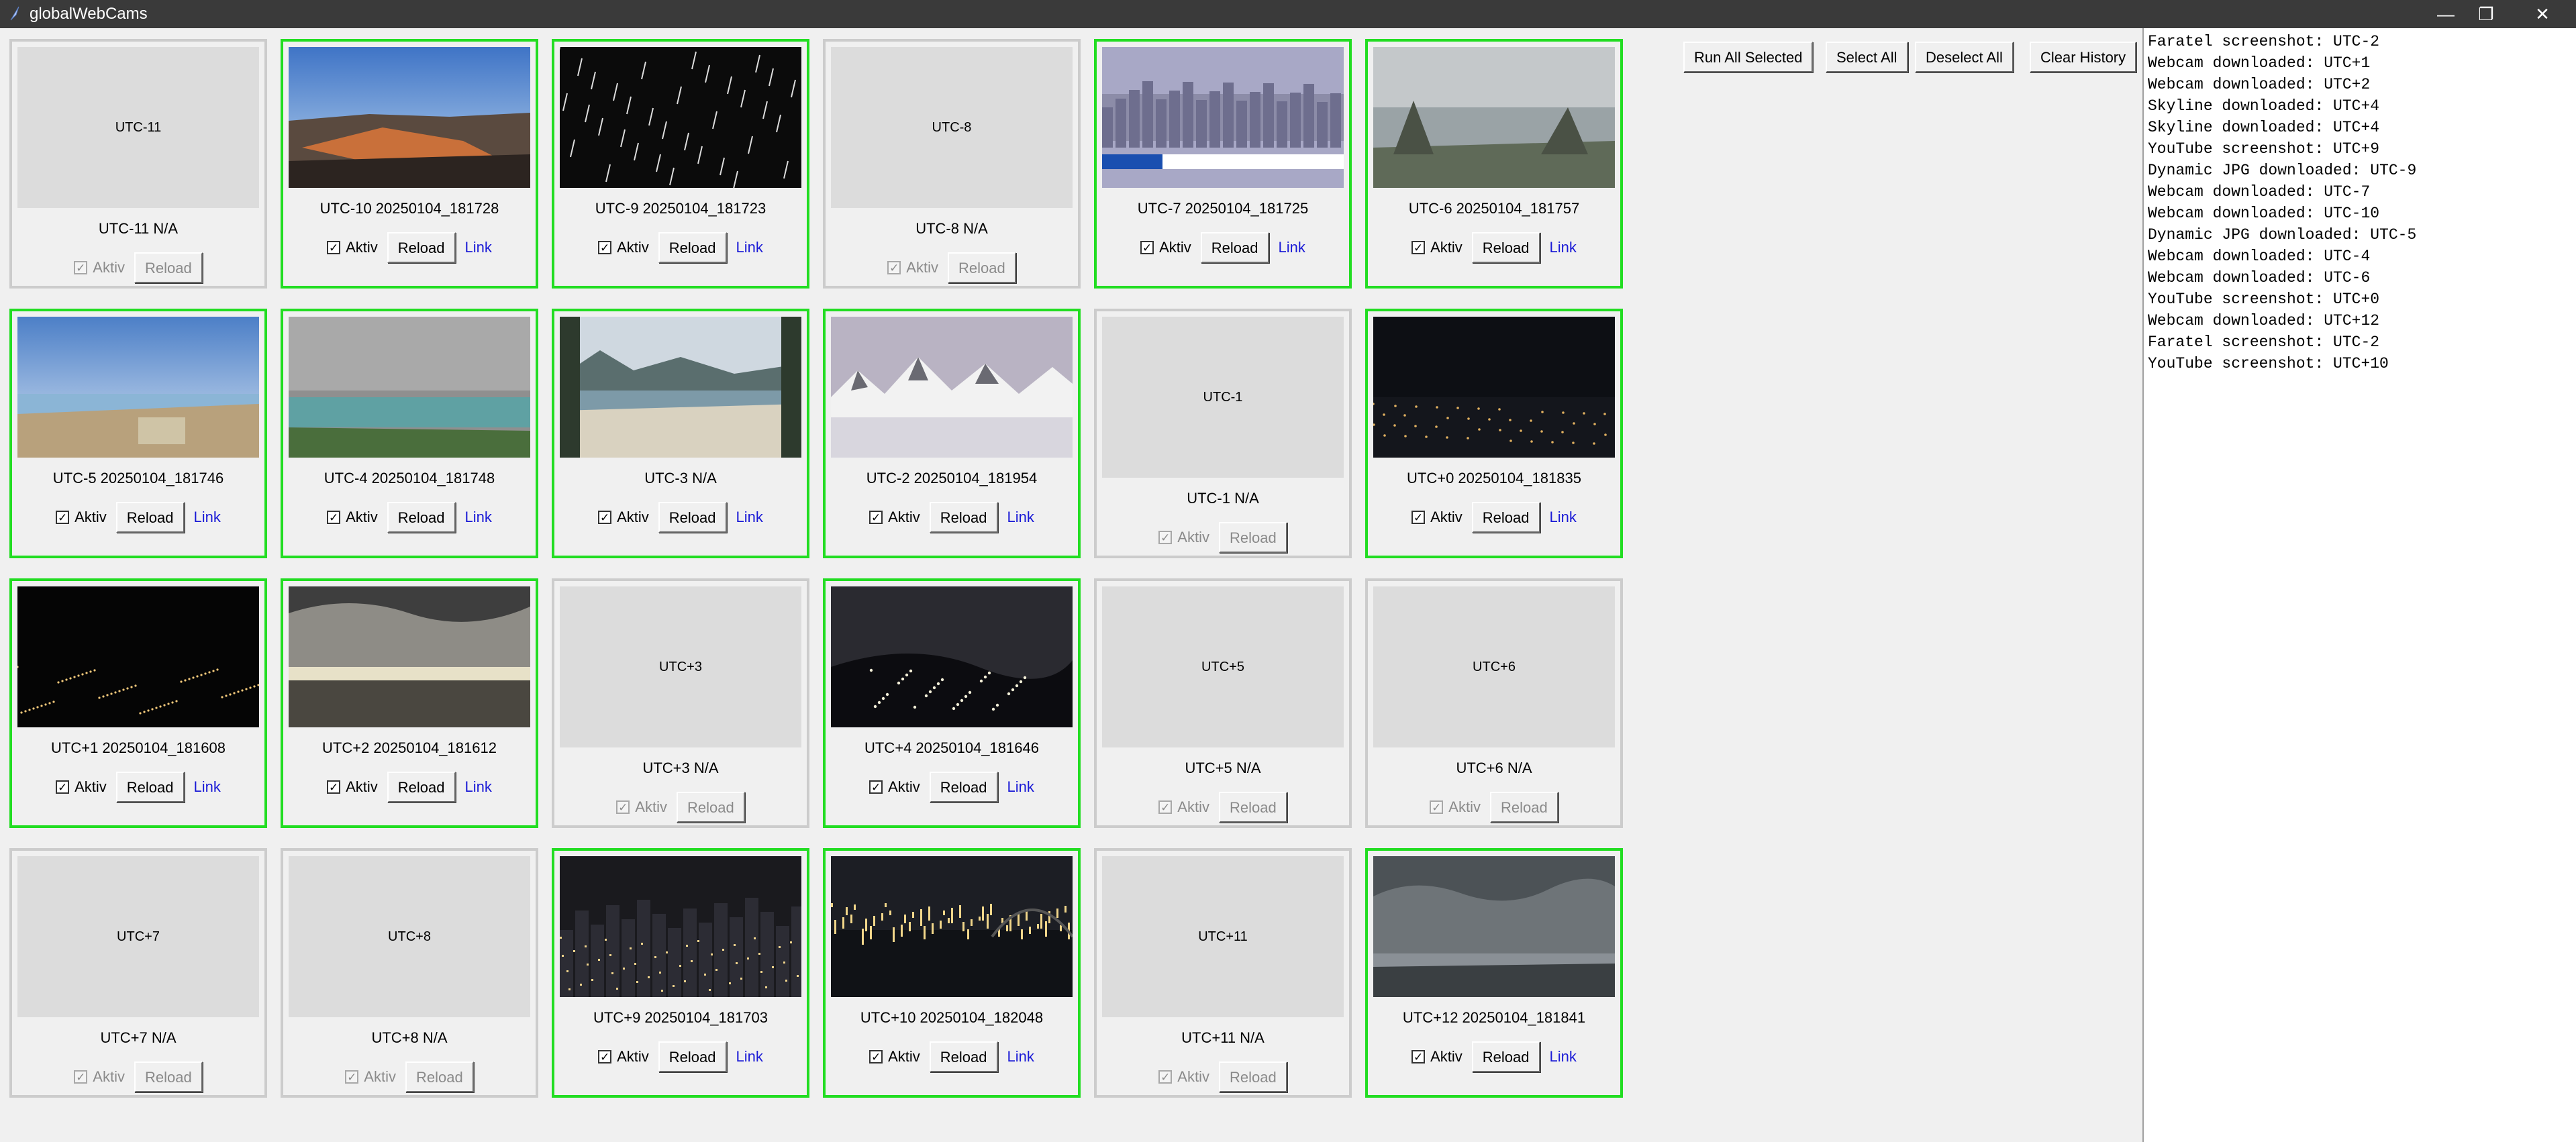  I want to click on select-all-button: Select All, so click(1867, 57).